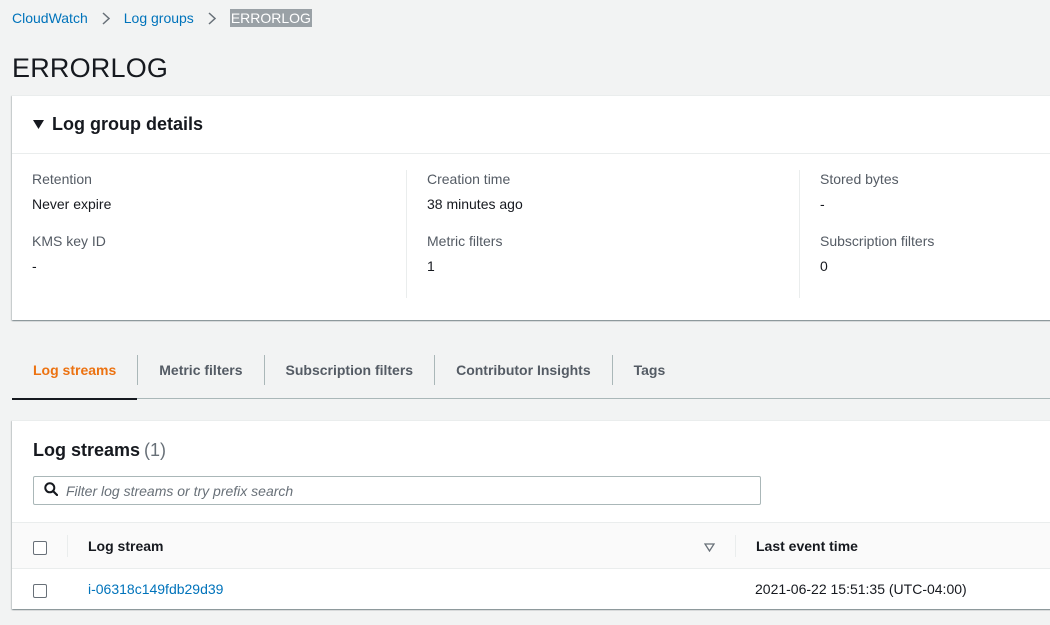  Describe the element at coordinates (650, 370) in the screenshot. I see `tab-tags: Tags` at that location.